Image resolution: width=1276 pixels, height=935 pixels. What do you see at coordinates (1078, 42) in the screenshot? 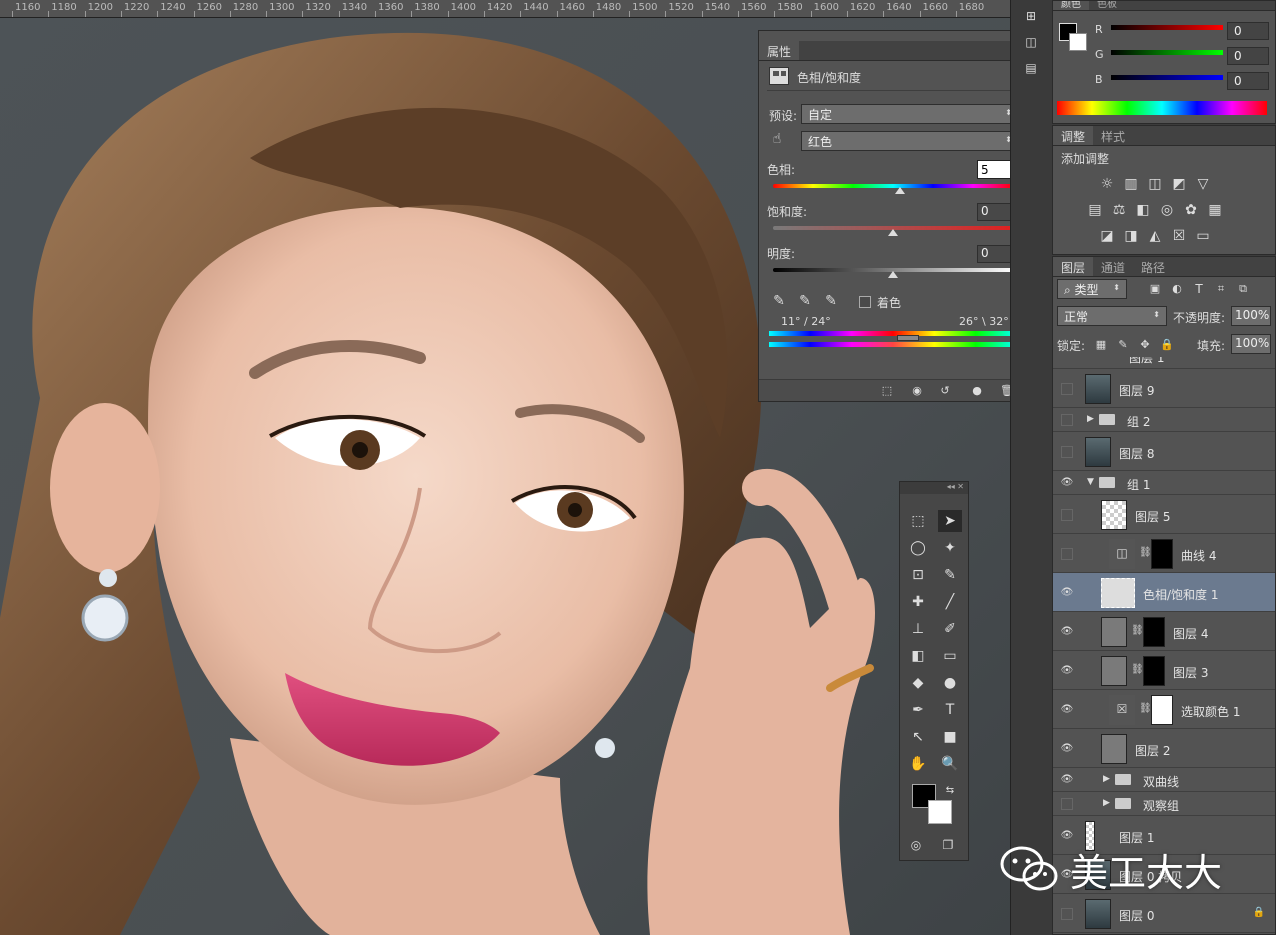
I see `background-swatch` at bounding box center [1078, 42].